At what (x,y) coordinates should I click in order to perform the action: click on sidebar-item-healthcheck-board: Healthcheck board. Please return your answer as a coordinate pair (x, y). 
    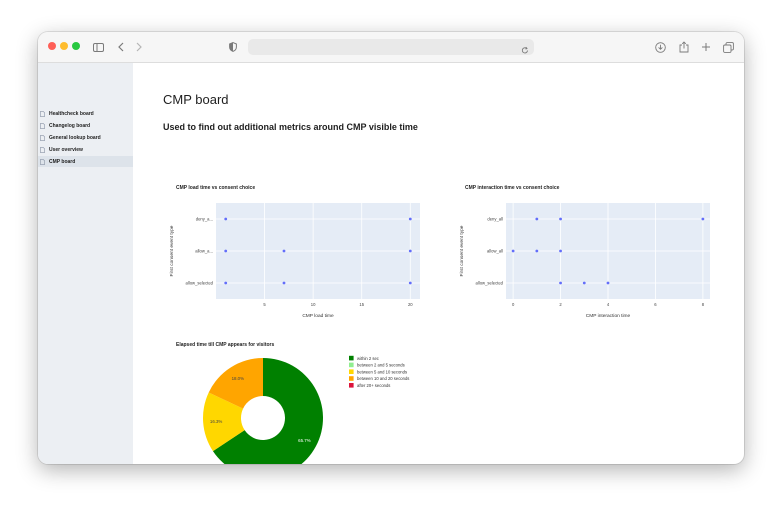
    Looking at the image, I should click on (85, 113).